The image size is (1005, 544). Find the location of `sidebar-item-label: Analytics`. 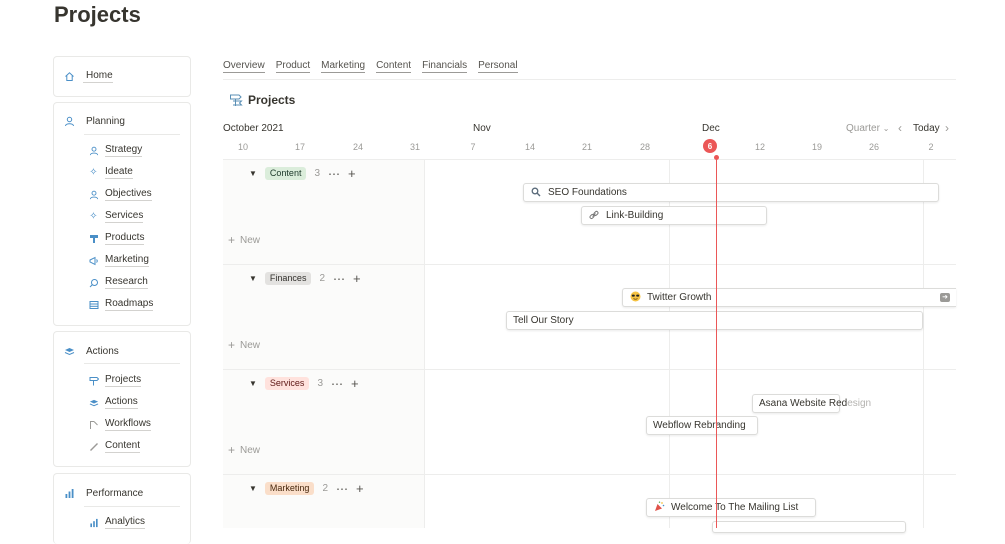

sidebar-item-label: Analytics is located at coordinates (125, 522).